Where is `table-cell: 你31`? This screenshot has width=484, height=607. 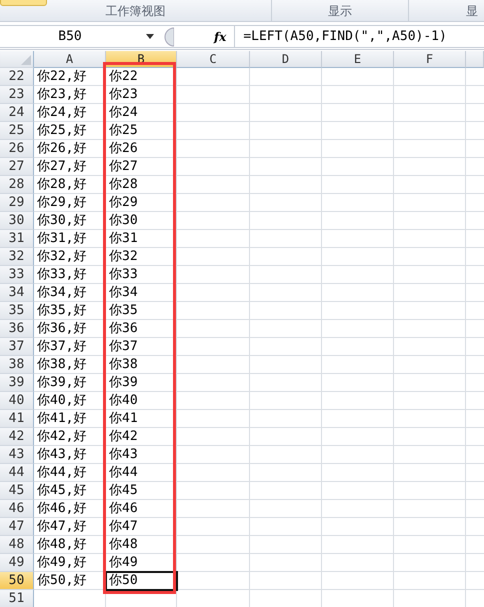 table-cell: 你31 is located at coordinates (123, 238).